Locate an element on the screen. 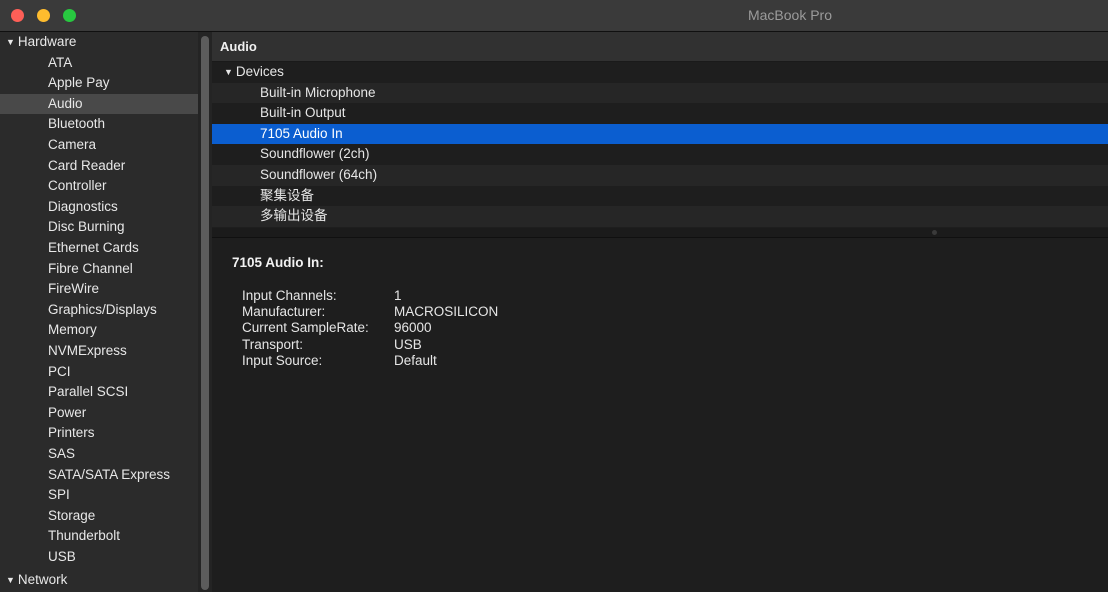  property-value: Default is located at coordinates (415, 360).